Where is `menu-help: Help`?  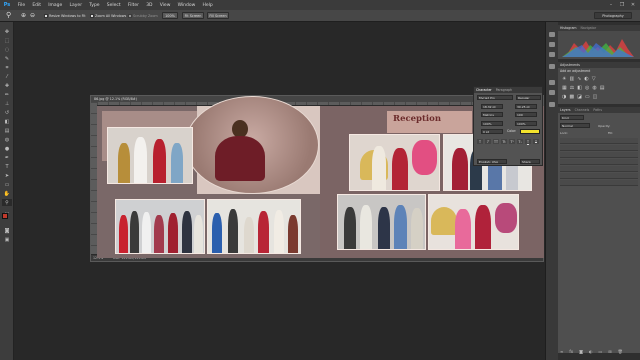
menu-help: Help is located at coordinates (207, 5).